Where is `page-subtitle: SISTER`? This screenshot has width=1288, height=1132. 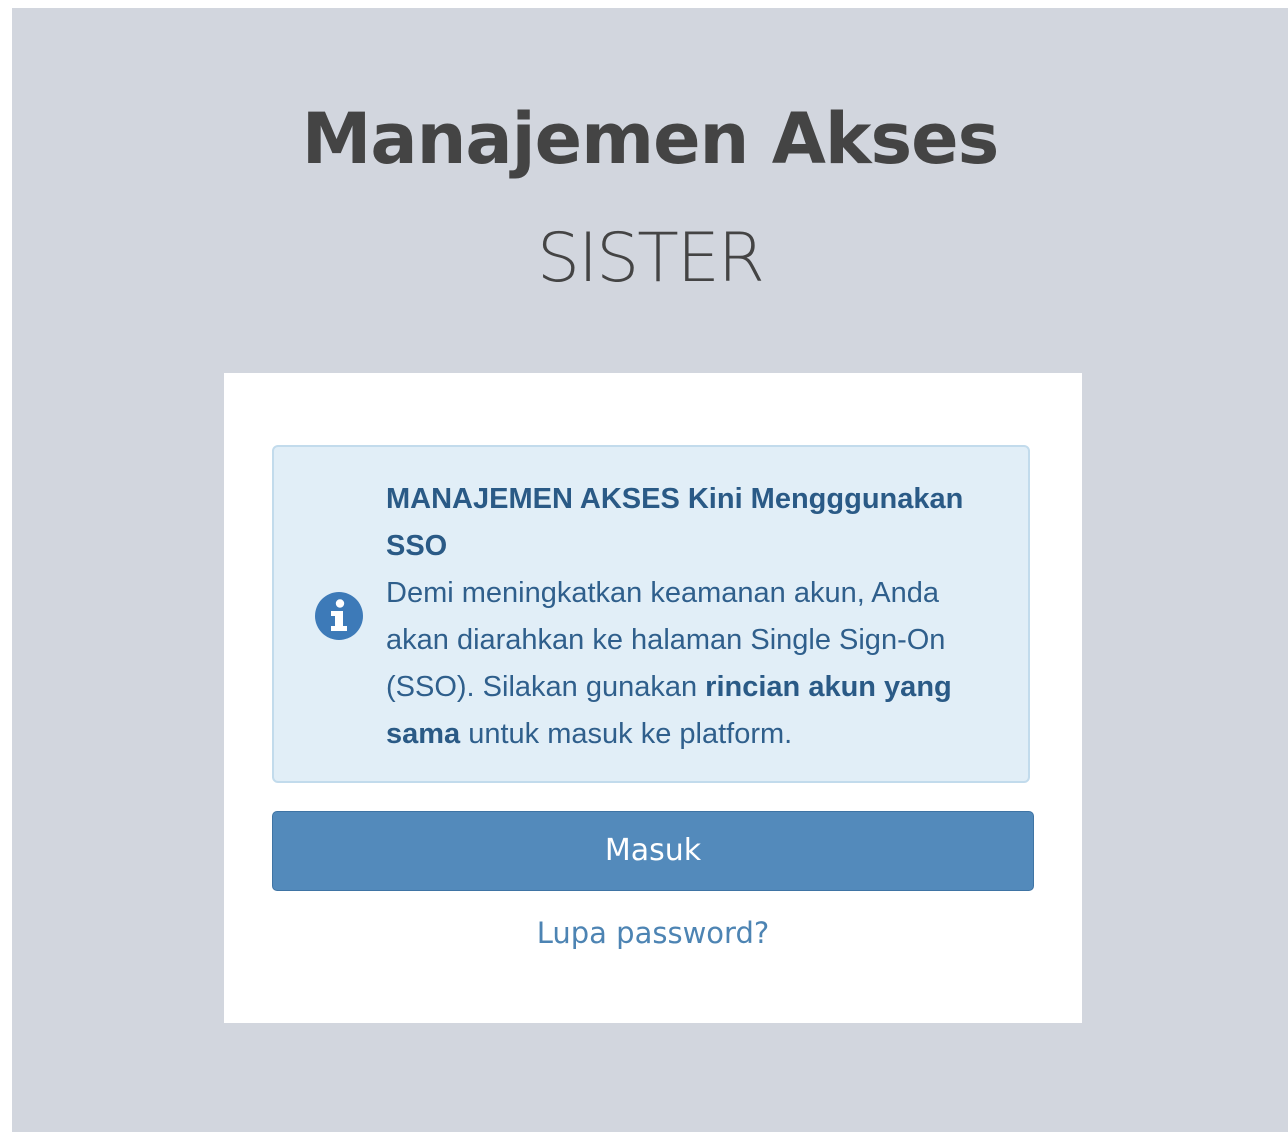
page-subtitle: SISTER is located at coordinates (650, 258).